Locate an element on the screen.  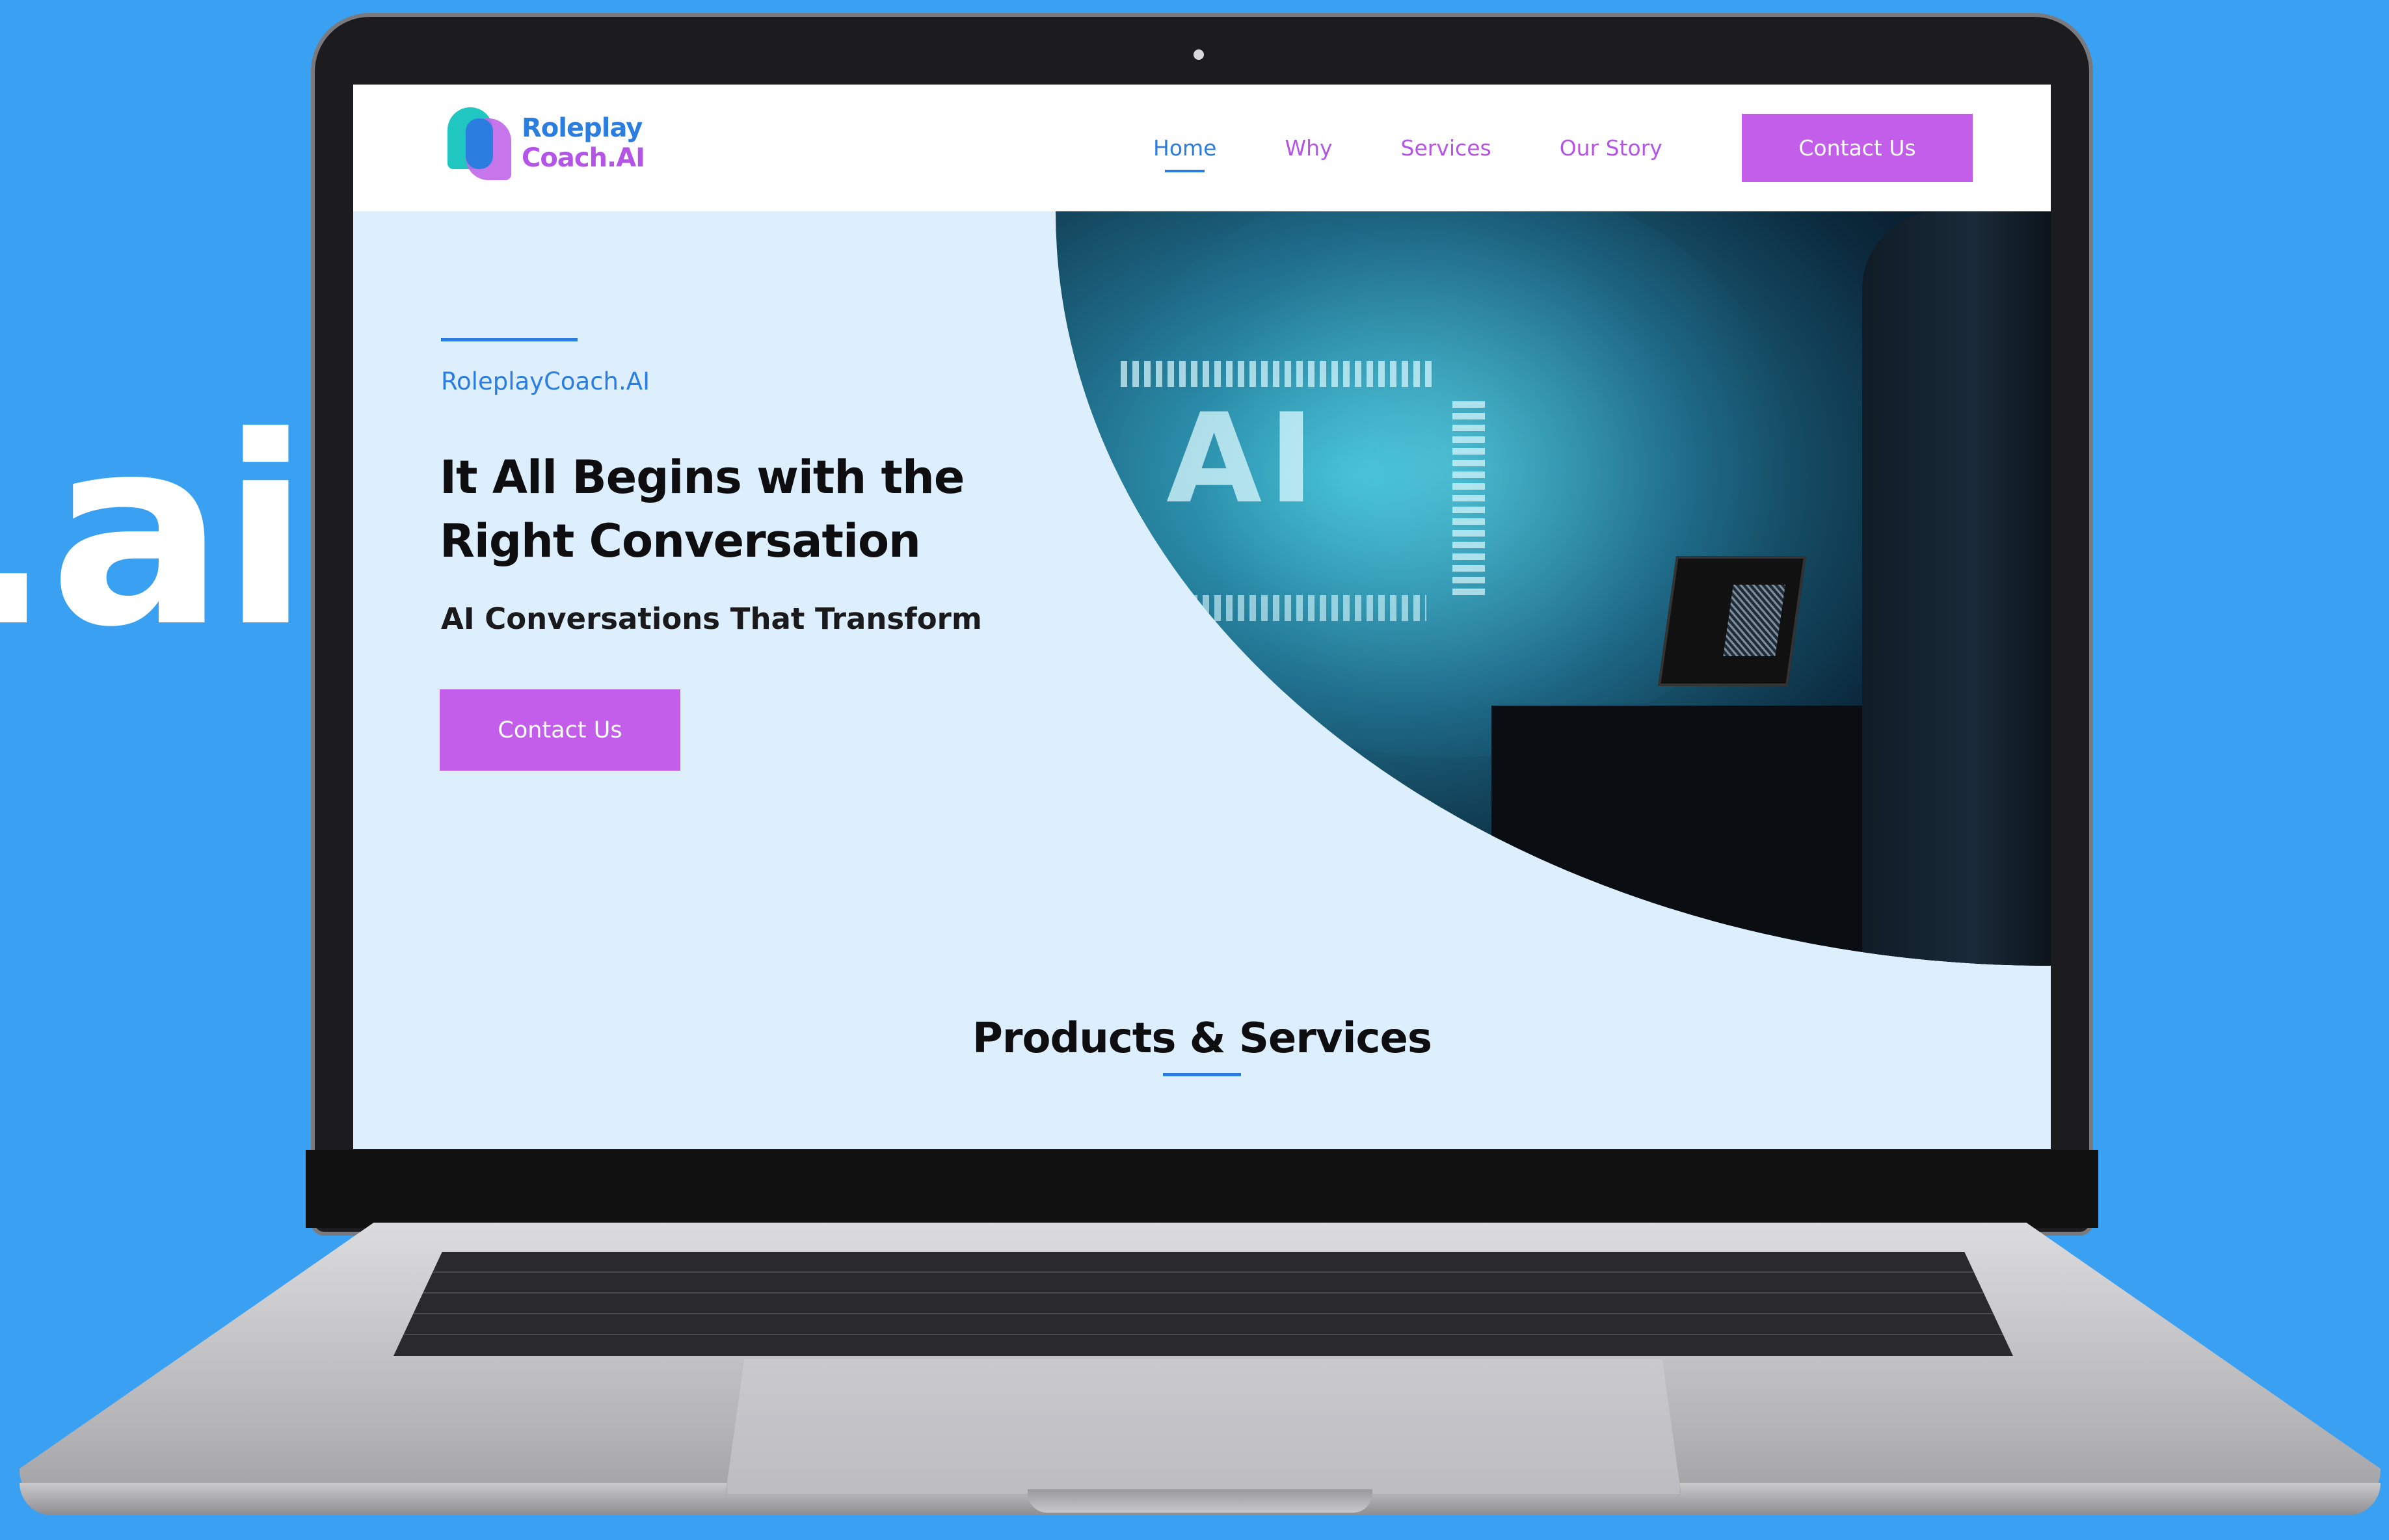
site-logo: Roleplay Coach.AI is located at coordinates (543, 143).